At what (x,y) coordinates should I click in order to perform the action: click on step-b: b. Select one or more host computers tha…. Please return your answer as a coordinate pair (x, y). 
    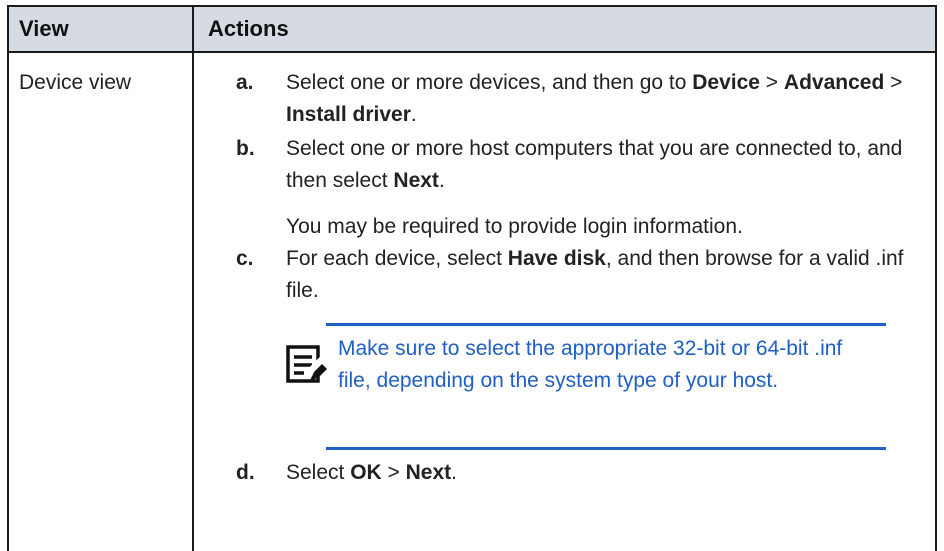
    Looking at the image, I should click on (581, 165).